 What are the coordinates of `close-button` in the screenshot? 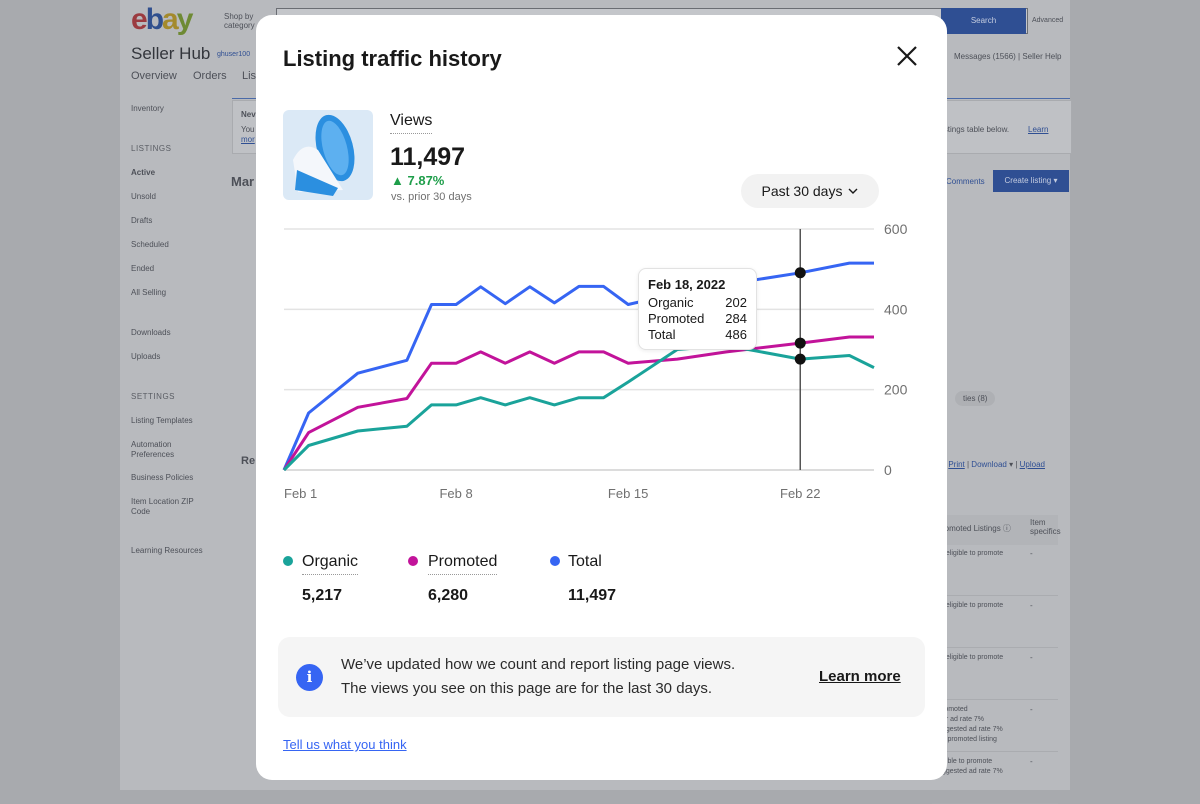 It's located at (907, 56).